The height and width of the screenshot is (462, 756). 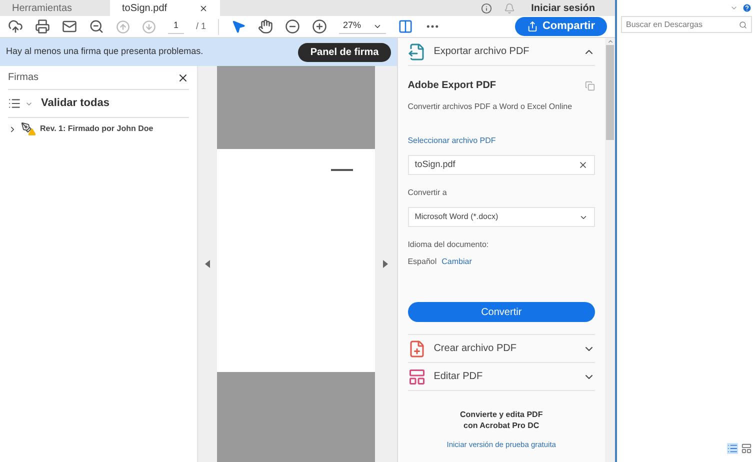 What do you see at coordinates (502, 312) in the screenshot?
I see `convert-button: Convertir` at bounding box center [502, 312].